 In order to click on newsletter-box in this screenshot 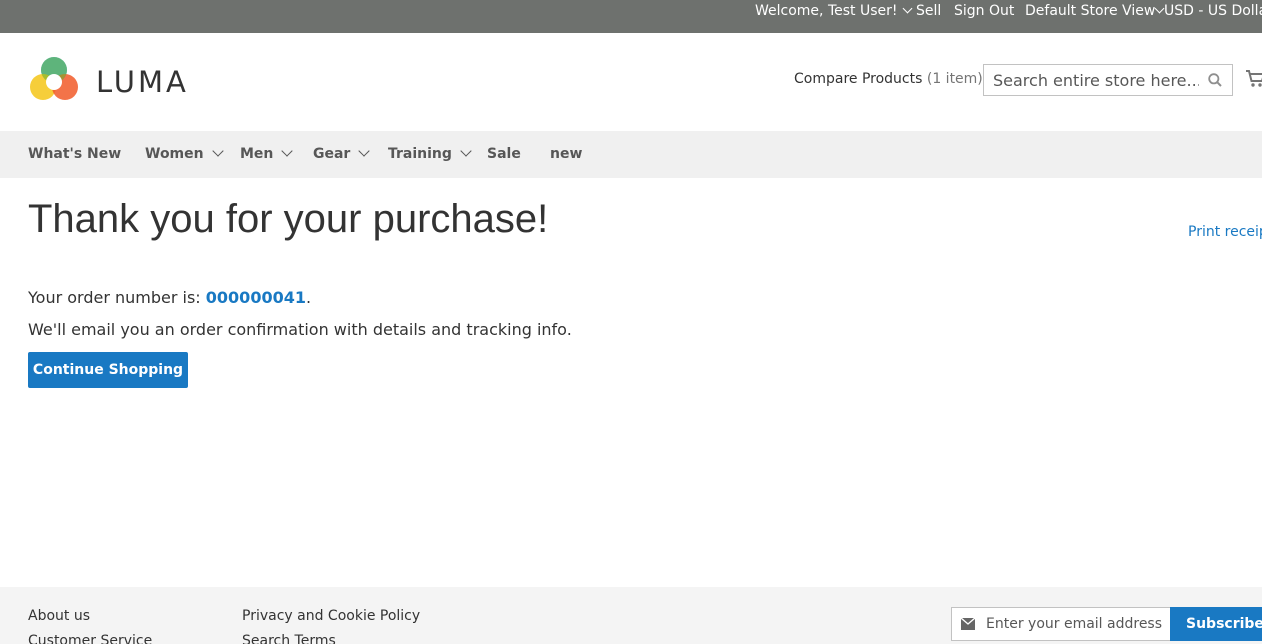, I will do `click(1061, 624)`.